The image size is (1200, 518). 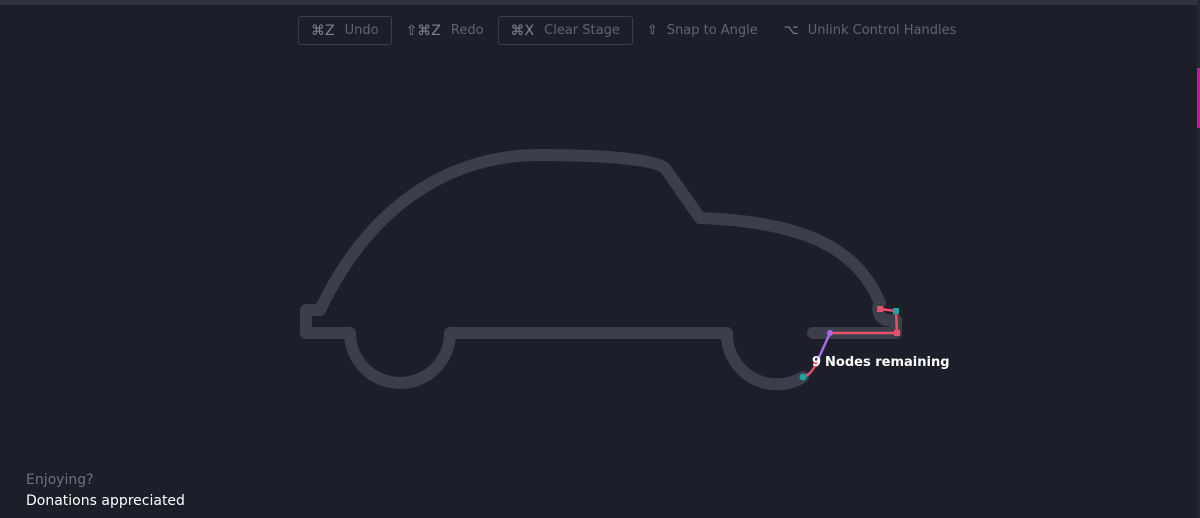 What do you see at coordinates (817, 362) in the screenshot?
I see `nodes-remaining-count: 9` at bounding box center [817, 362].